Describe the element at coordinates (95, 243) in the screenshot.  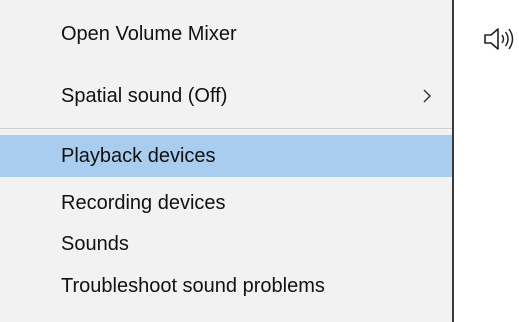
I see `menu-item-label: Sounds` at that location.